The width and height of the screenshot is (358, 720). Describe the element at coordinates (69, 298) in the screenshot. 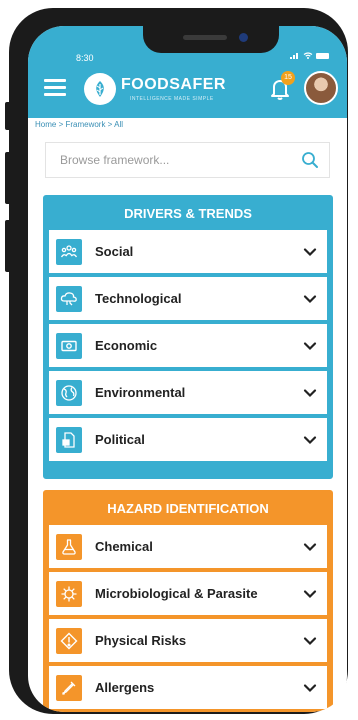

I see `cloud-tech-icon` at that location.